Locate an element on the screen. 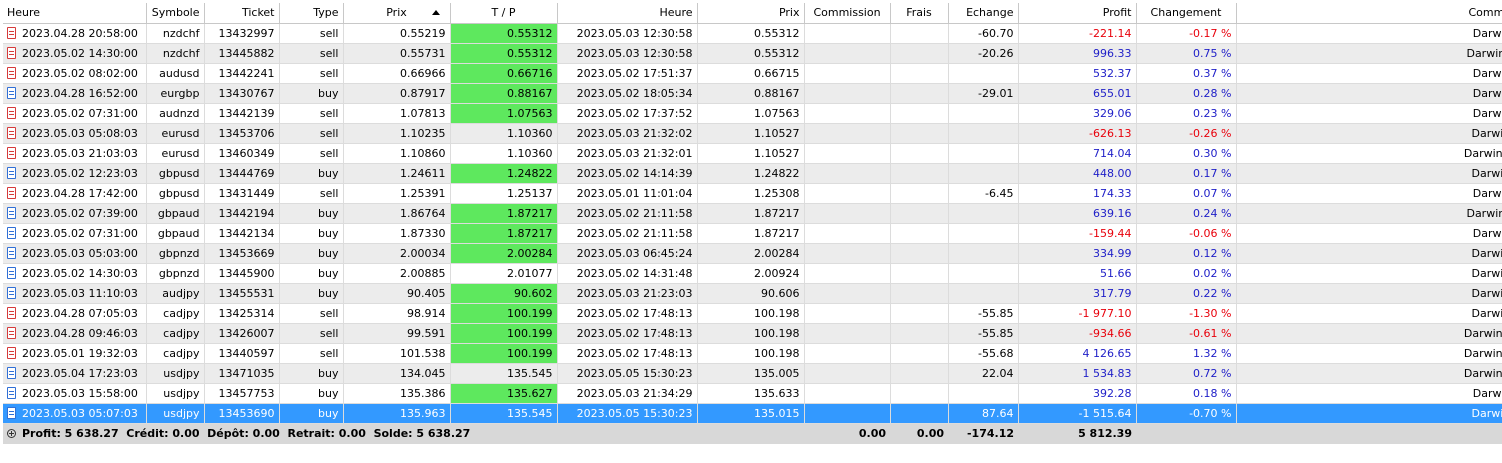 The image size is (1502, 463). cell-profit: -1 977.10 is located at coordinates (1077, 313).